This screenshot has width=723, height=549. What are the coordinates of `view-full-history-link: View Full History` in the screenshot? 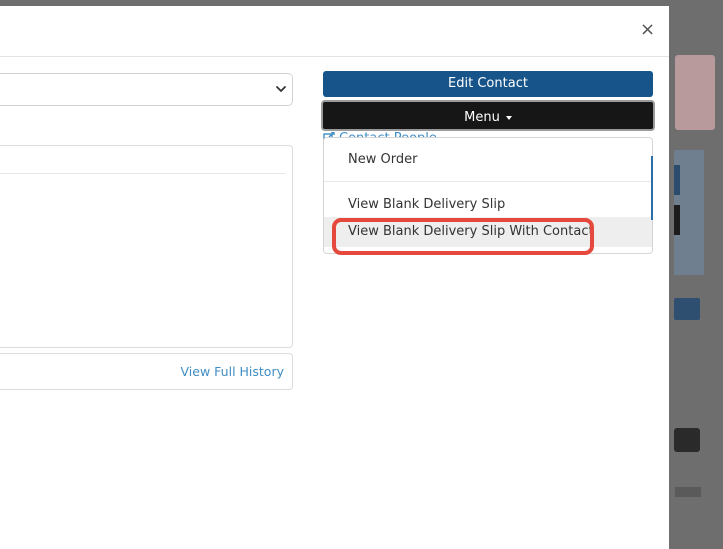 It's located at (232, 371).